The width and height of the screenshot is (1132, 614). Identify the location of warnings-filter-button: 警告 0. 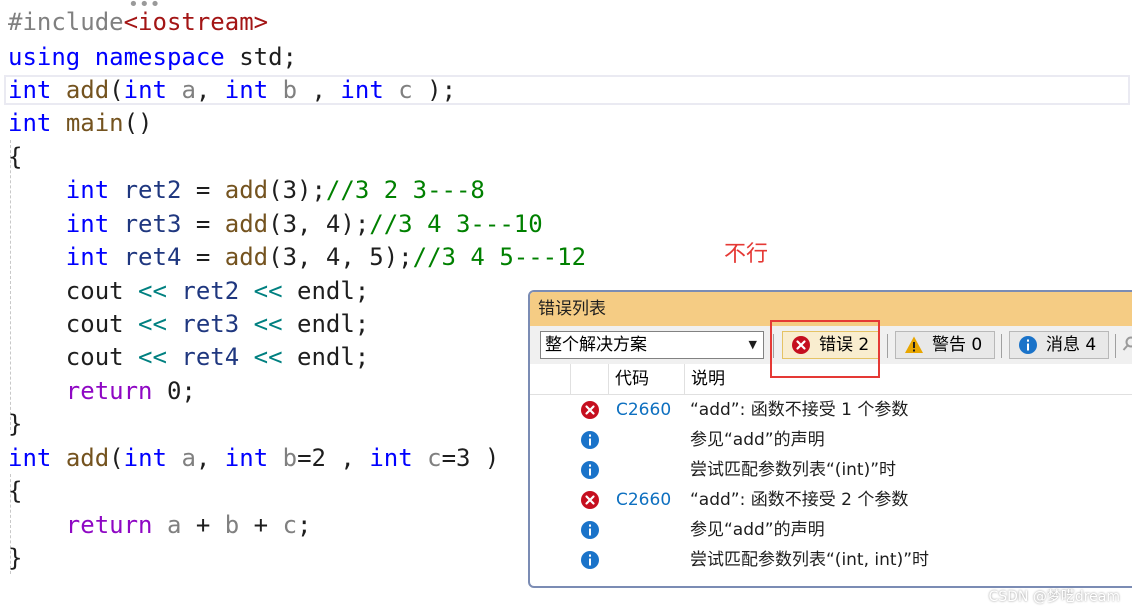
(945, 345).